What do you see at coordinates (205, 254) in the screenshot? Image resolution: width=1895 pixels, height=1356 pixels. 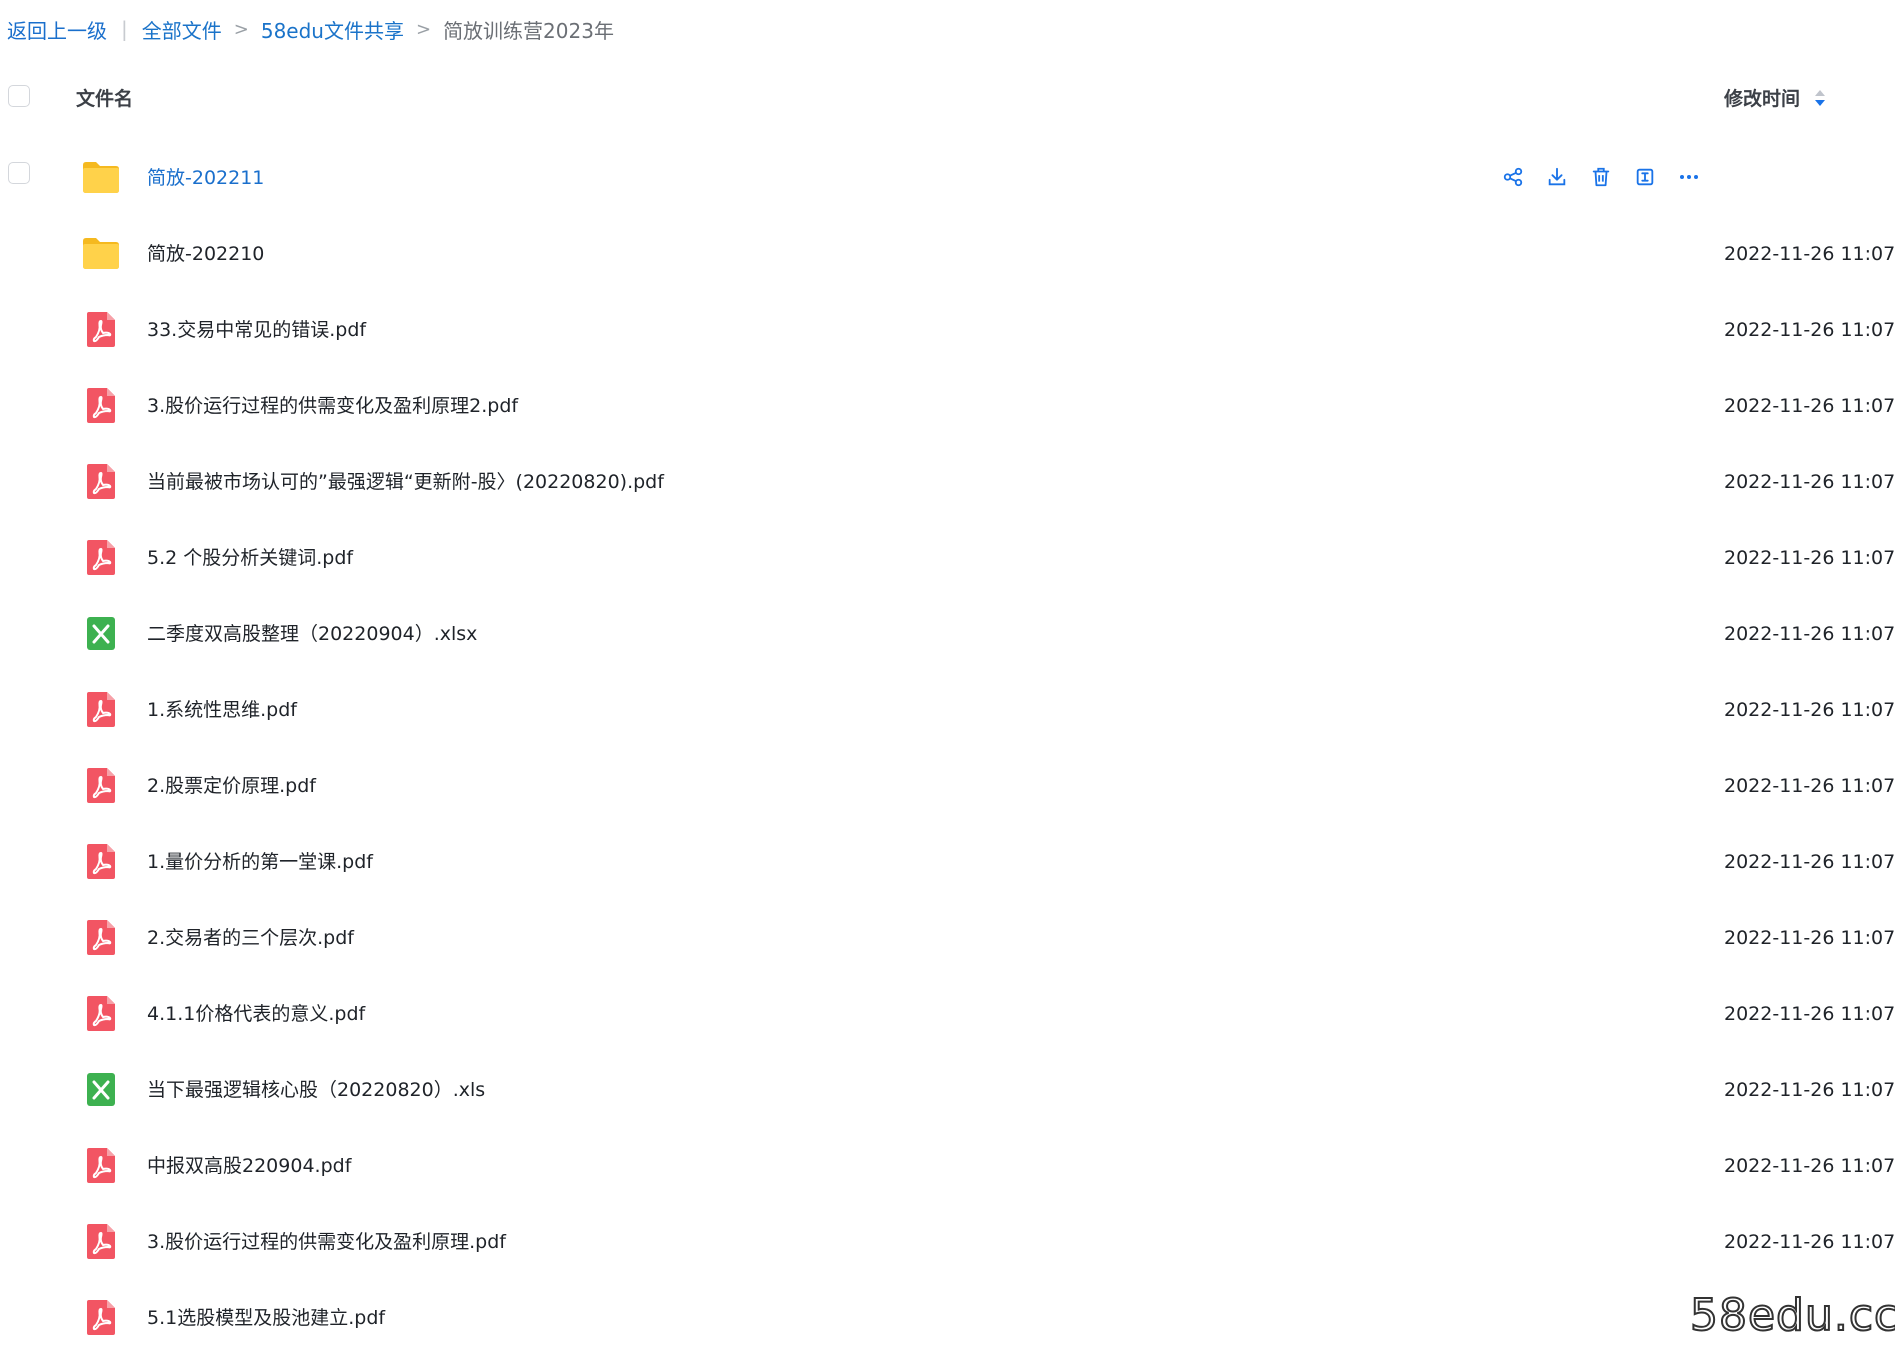 I see `file-name: 简放-202210` at bounding box center [205, 254].